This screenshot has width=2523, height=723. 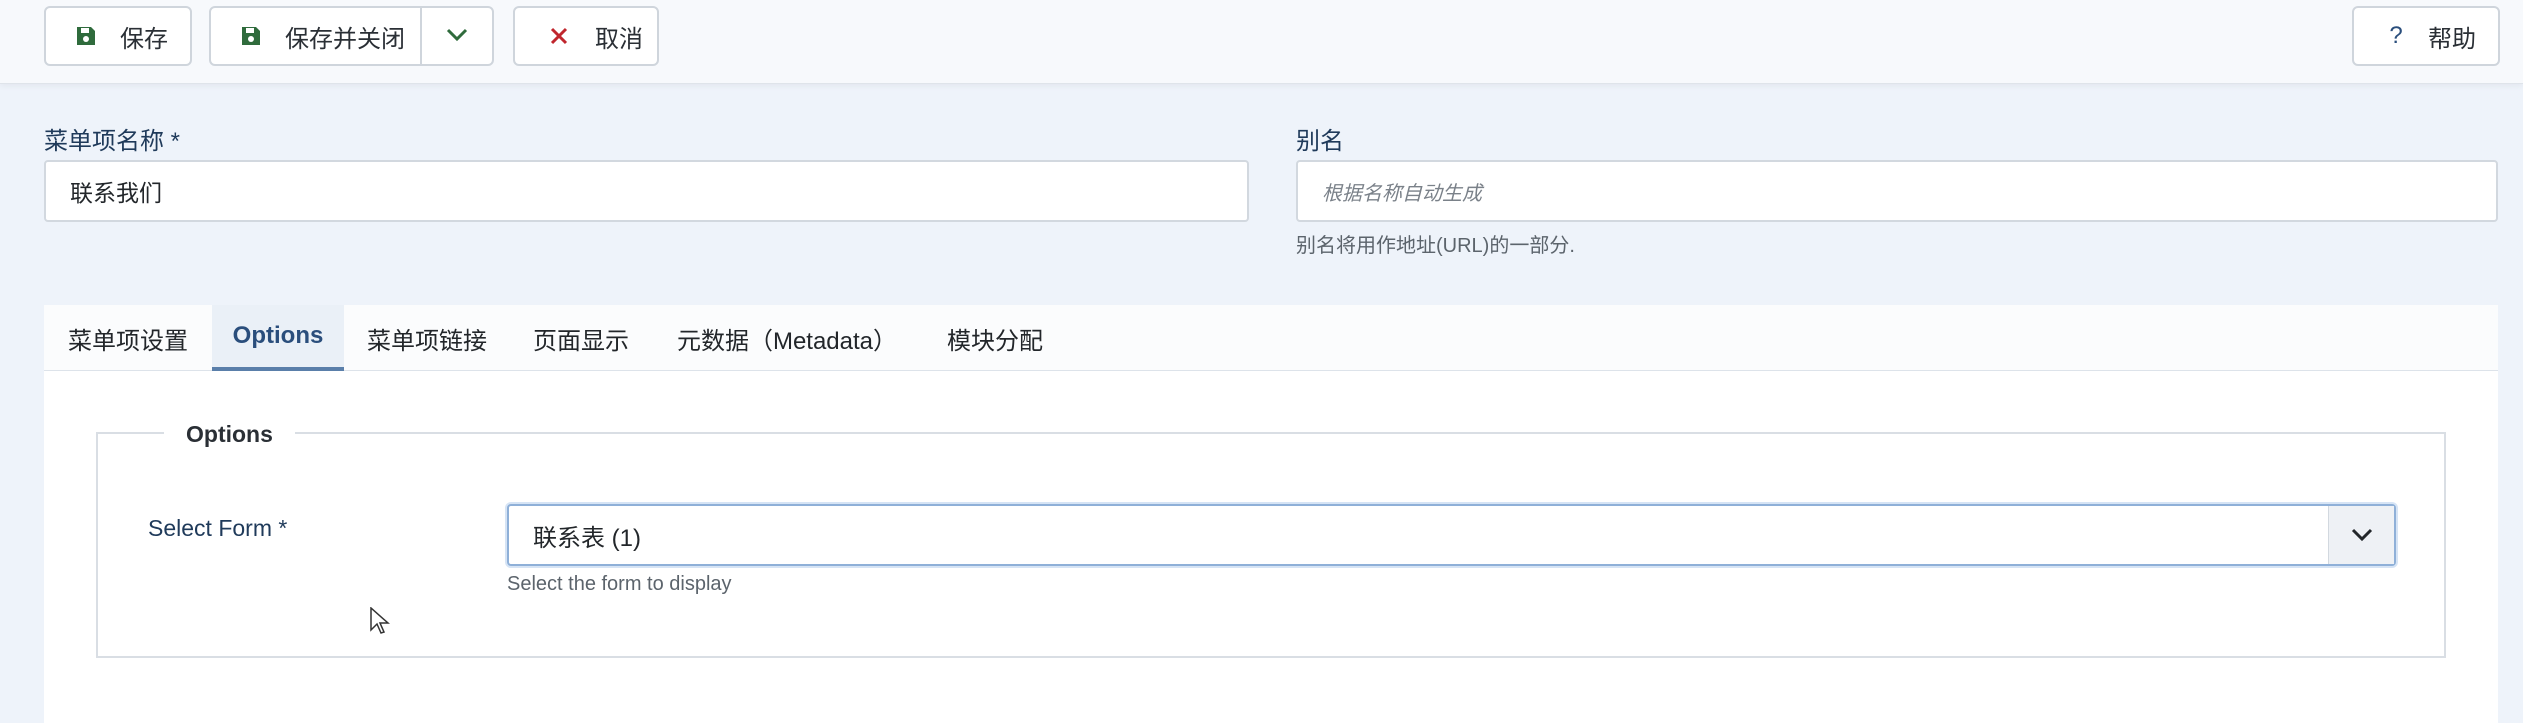 I want to click on tab-menu-item-link: 菜单项链接, so click(x=427, y=338).